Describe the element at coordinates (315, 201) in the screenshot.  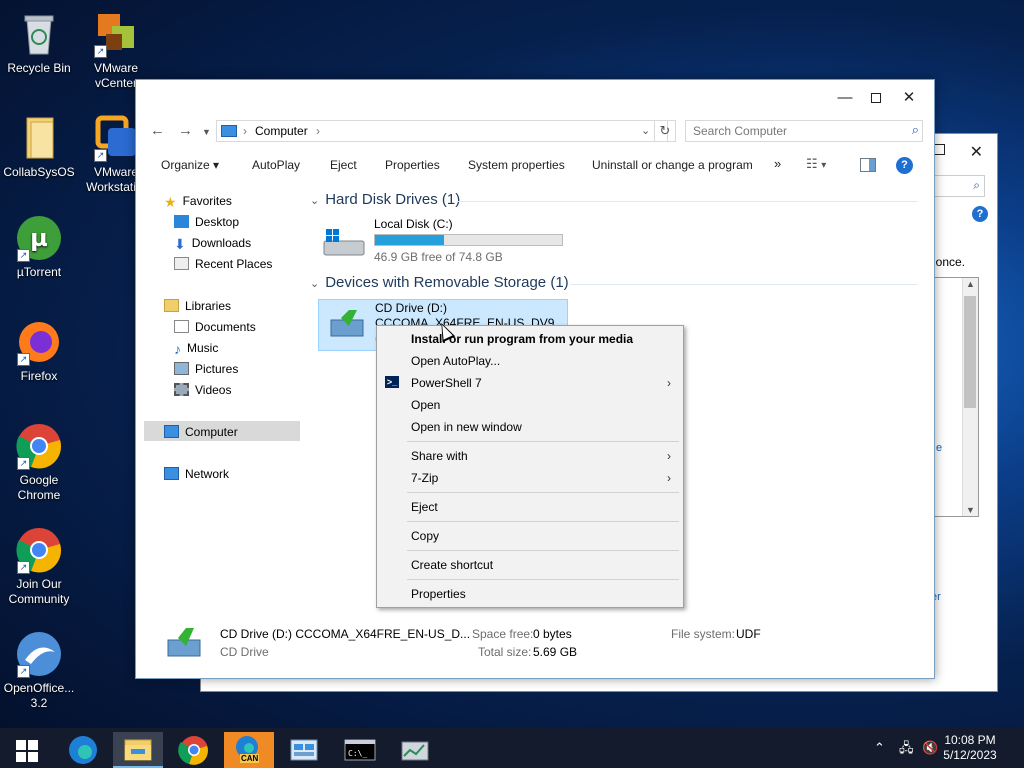
I see `chevron-down-icon: ⌄` at that location.